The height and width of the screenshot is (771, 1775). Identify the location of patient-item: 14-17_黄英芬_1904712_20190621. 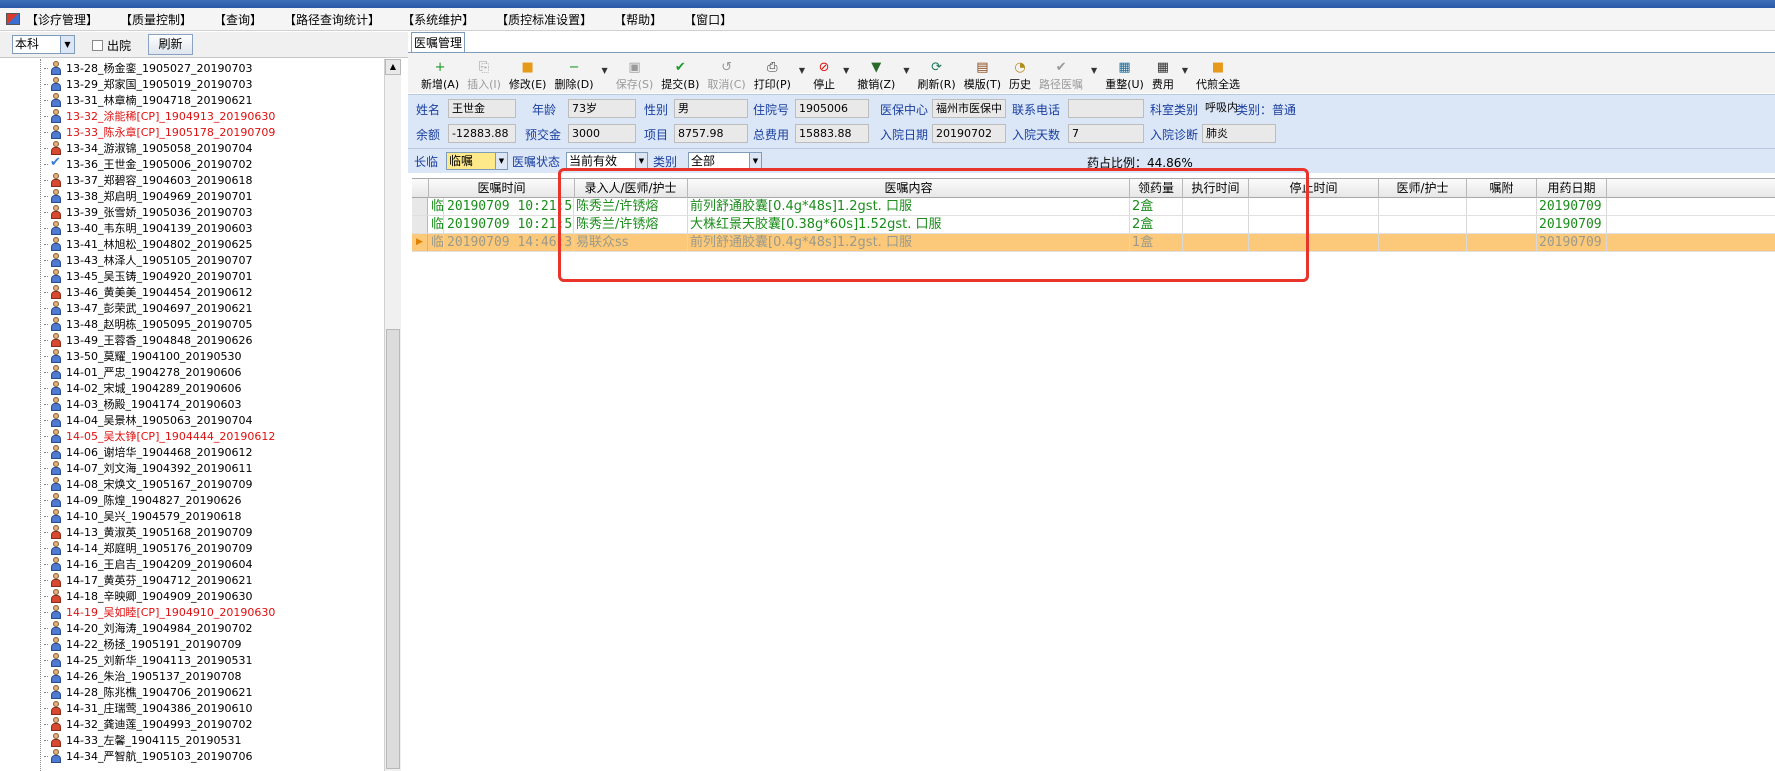
(148, 580).